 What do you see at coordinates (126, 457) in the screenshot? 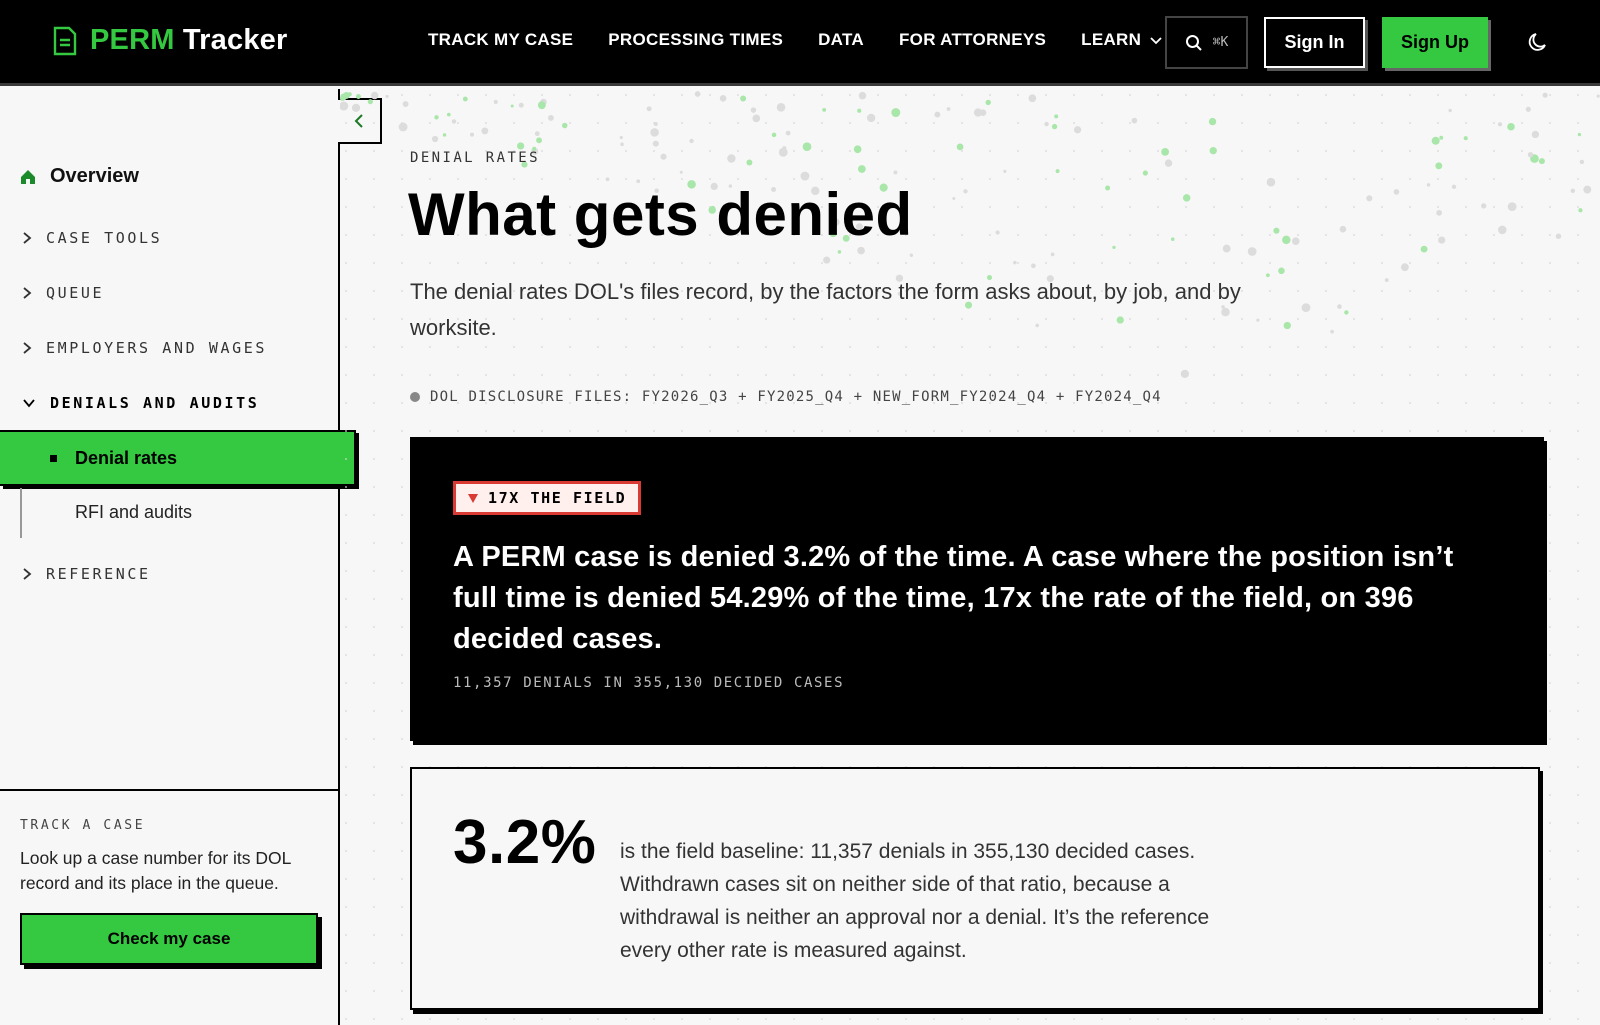
I see `sidebar-item-label: Denial rates` at bounding box center [126, 457].